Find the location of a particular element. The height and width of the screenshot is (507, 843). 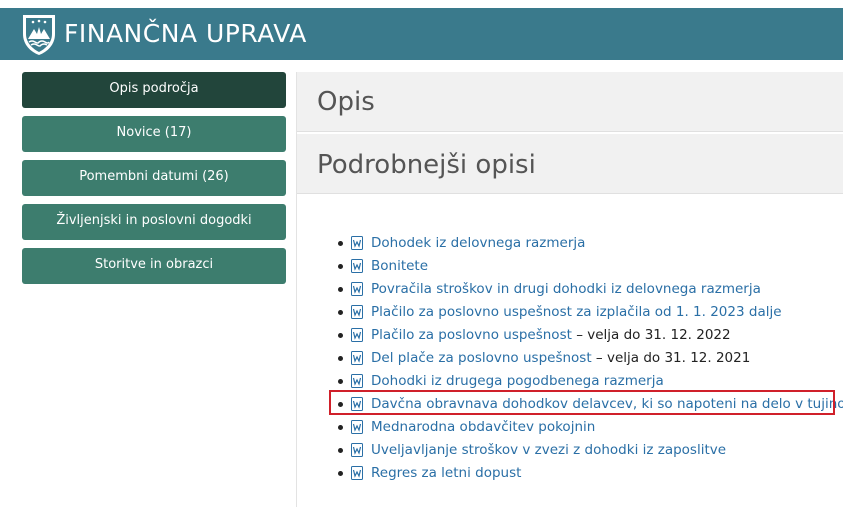

document-link: Plačilo za poslovno uspešnost is located at coordinates (471, 335).